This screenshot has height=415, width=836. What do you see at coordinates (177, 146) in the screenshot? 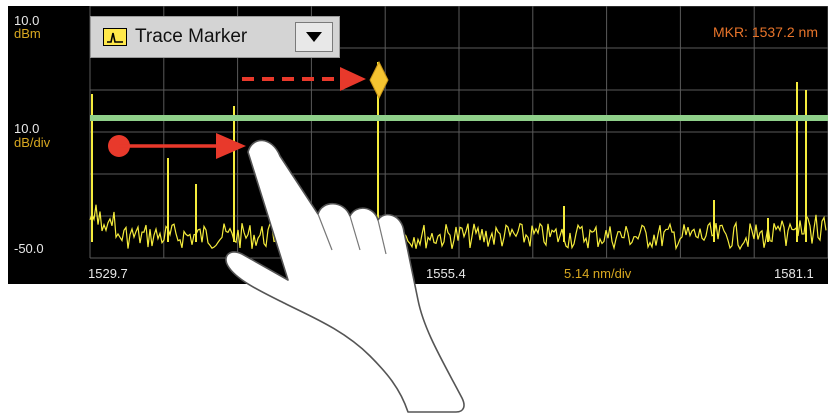
I see `red-solid-arrow` at bounding box center [177, 146].